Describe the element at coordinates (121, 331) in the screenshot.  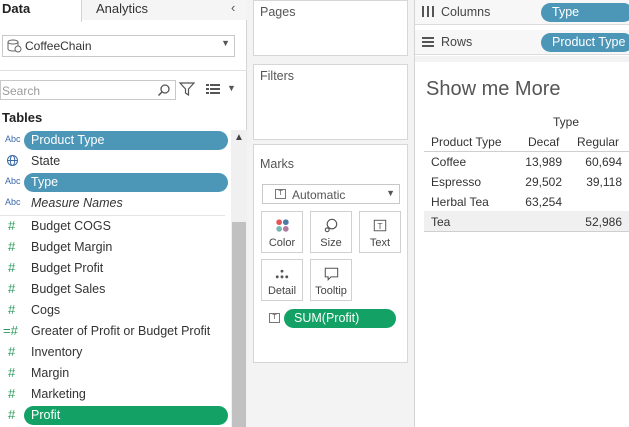
I see `field-name: Greater of Profit or Budget Profit` at that location.